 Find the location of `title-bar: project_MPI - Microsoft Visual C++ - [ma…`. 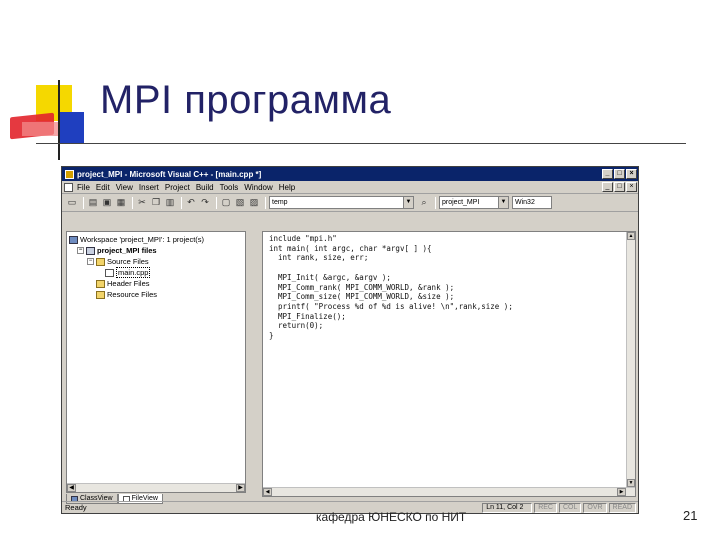

title-bar: project_MPI - Microsoft Visual C++ - [ma… is located at coordinates (350, 174).